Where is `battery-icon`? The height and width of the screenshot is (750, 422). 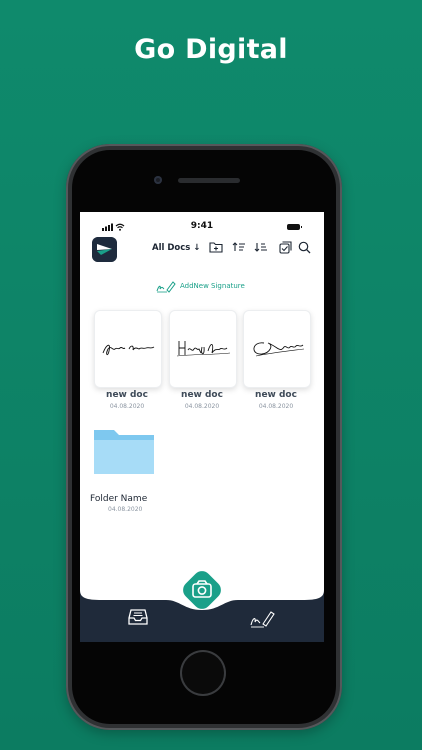
battery-icon is located at coordinates (294, 227).